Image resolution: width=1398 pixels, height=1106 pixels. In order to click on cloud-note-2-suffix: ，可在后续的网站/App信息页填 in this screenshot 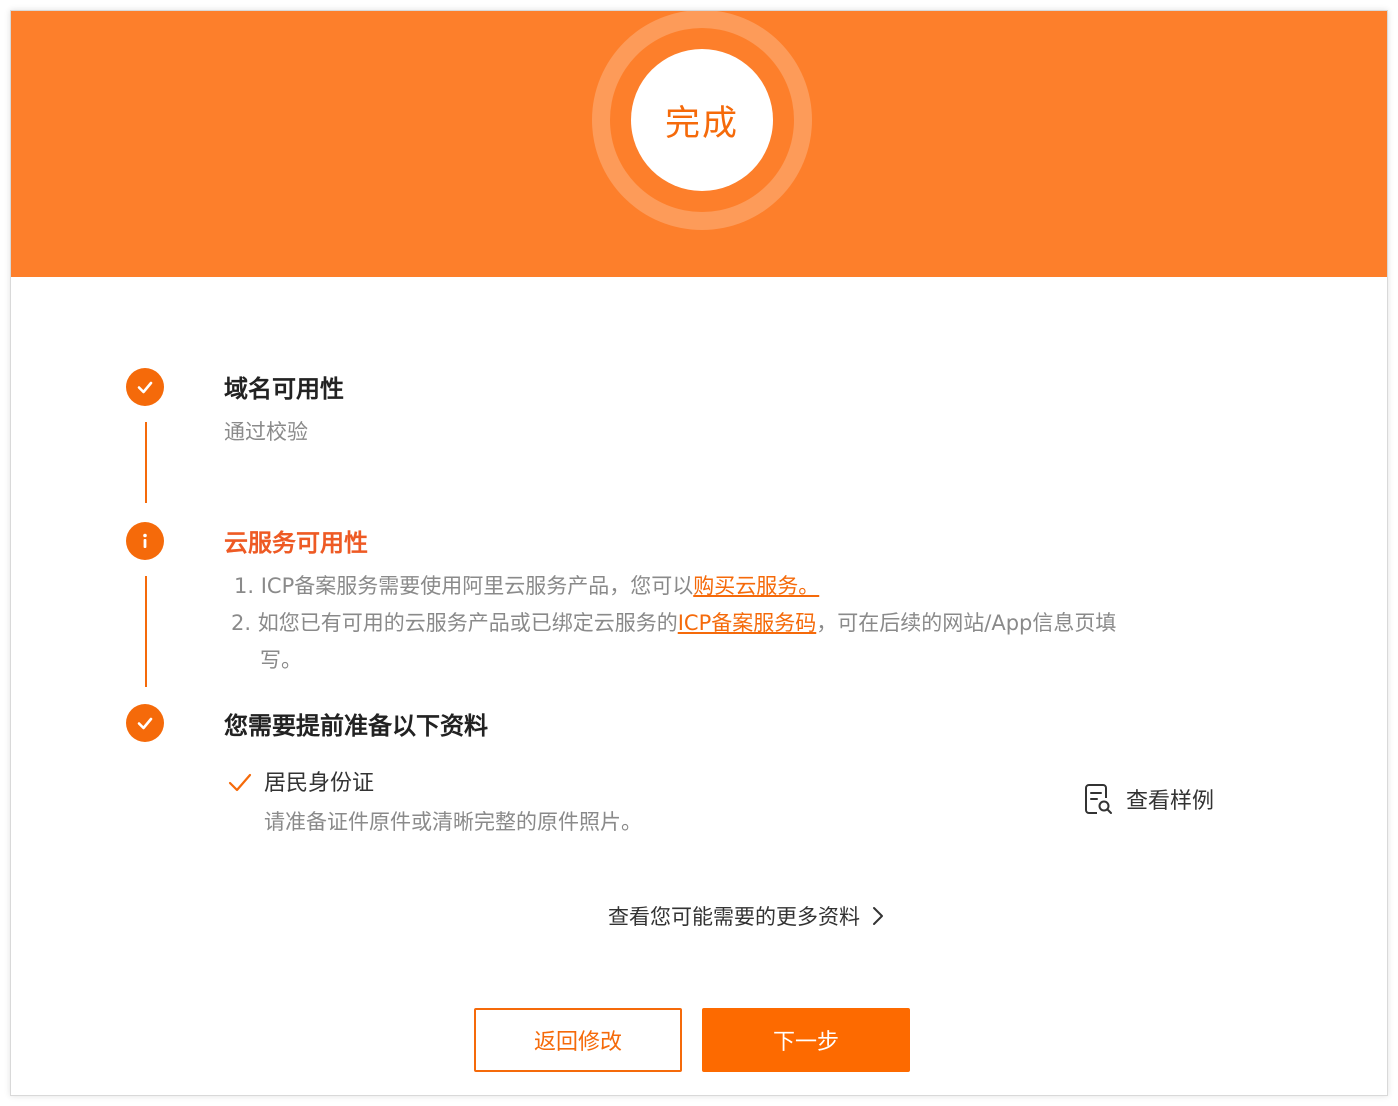, I will do `click(966, 623)`.